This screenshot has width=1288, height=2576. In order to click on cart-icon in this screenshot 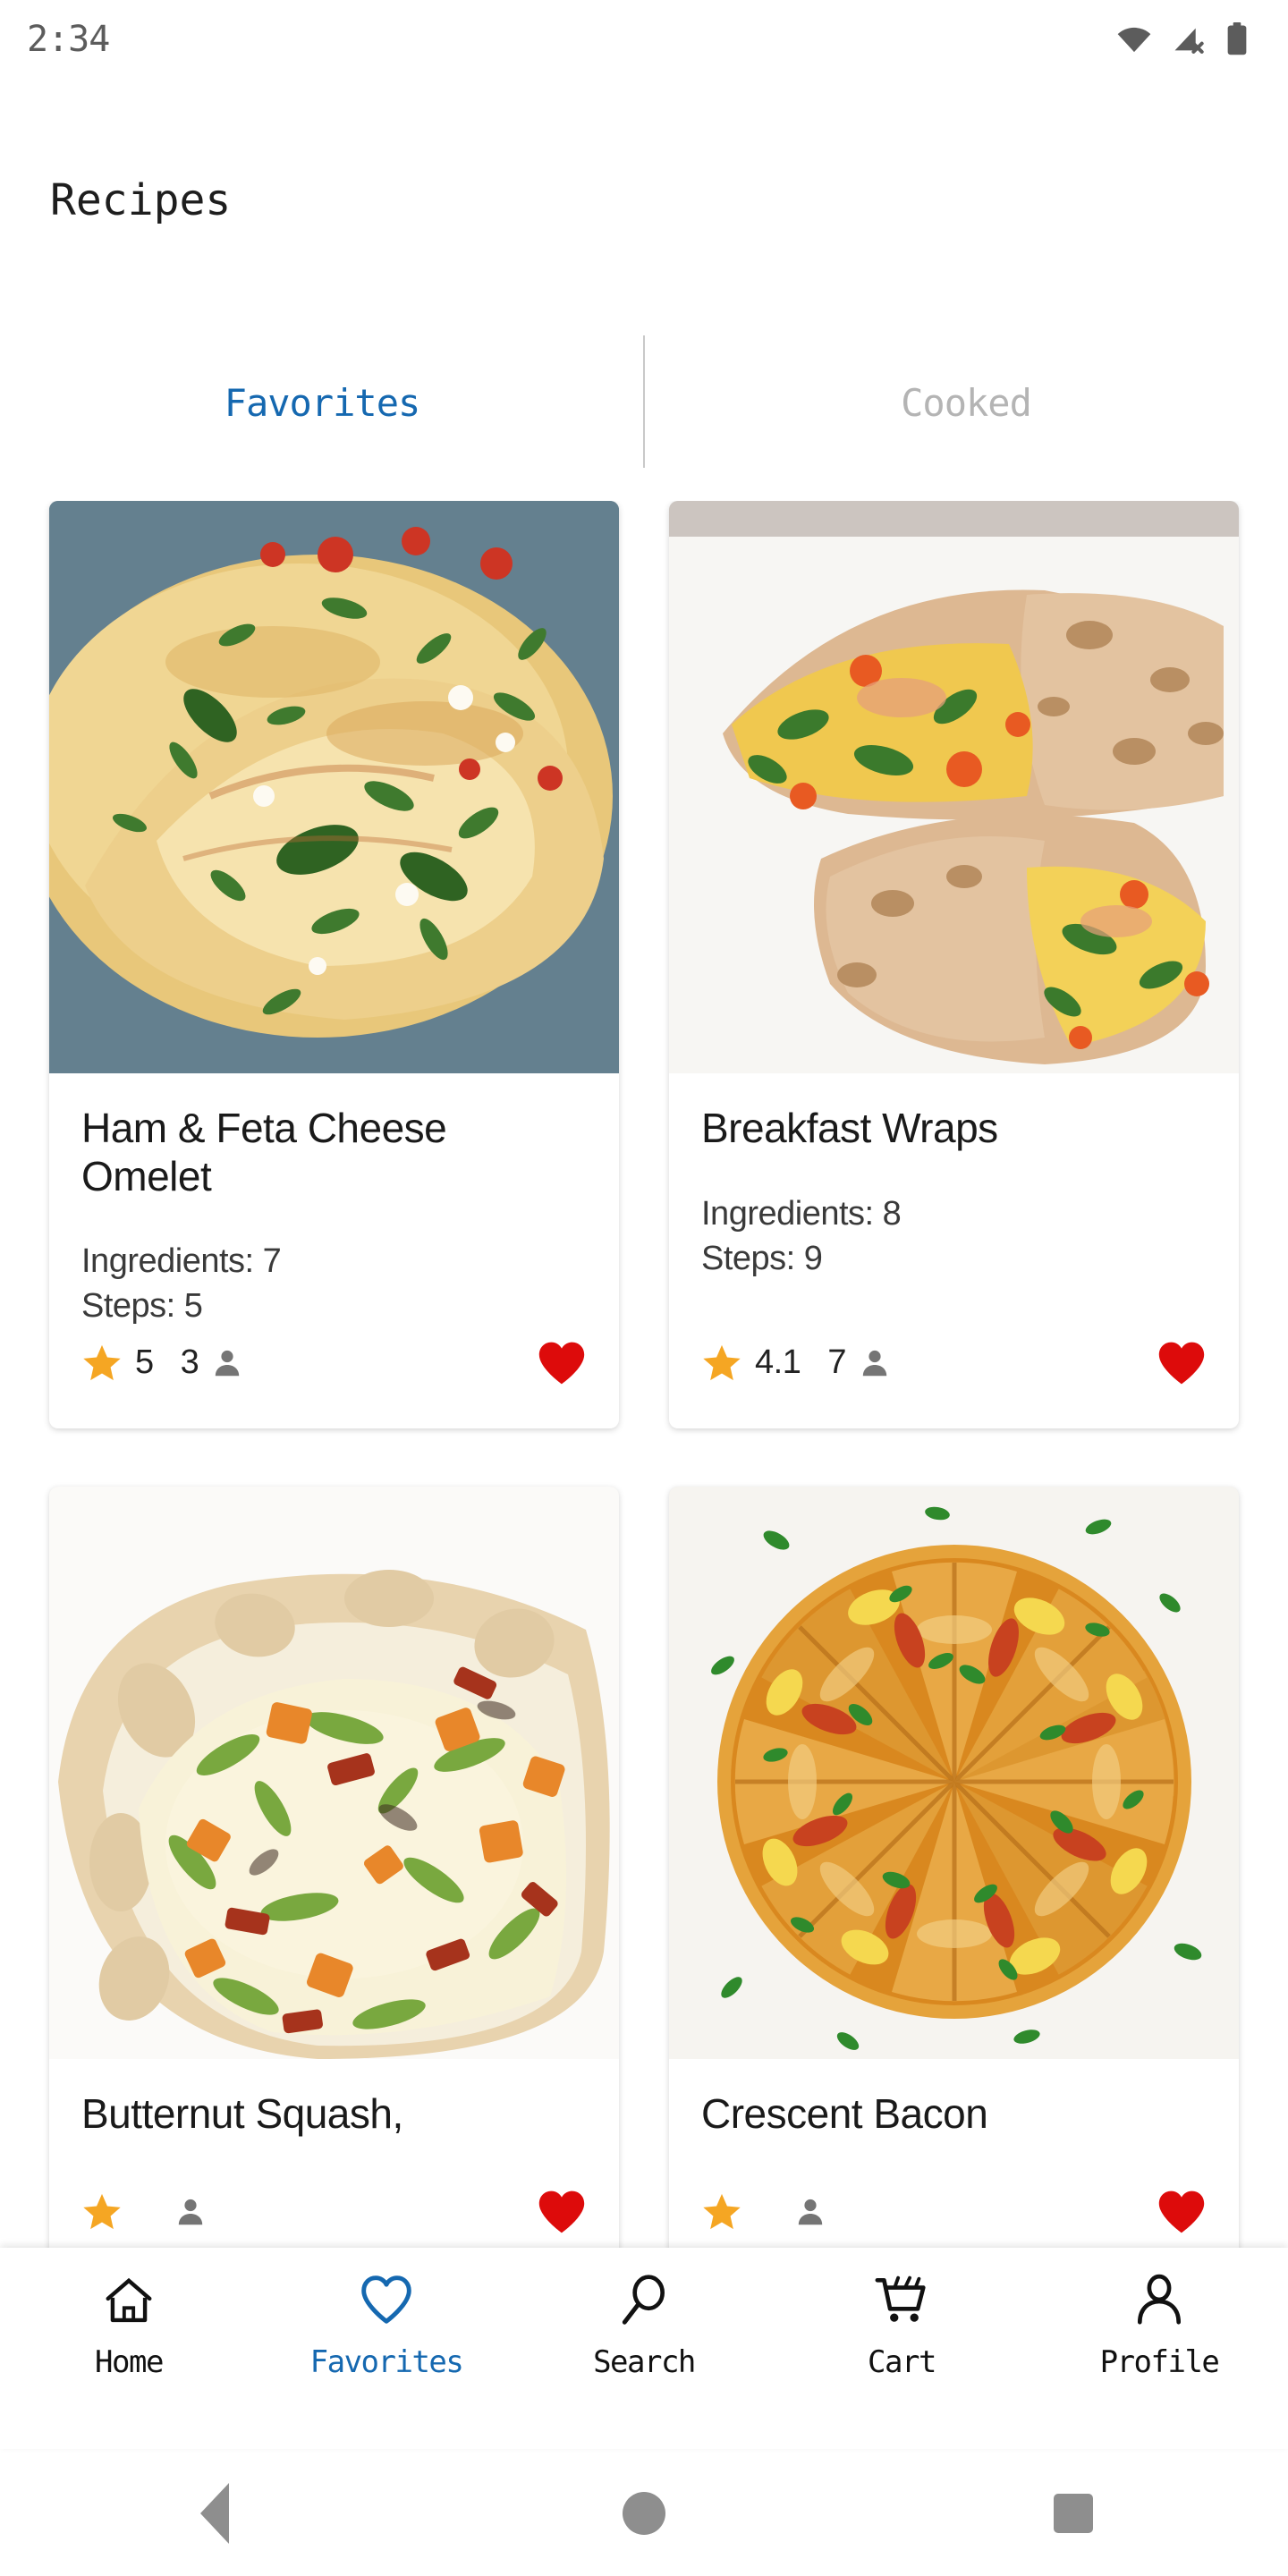, I will do `click(900, 2298)`.